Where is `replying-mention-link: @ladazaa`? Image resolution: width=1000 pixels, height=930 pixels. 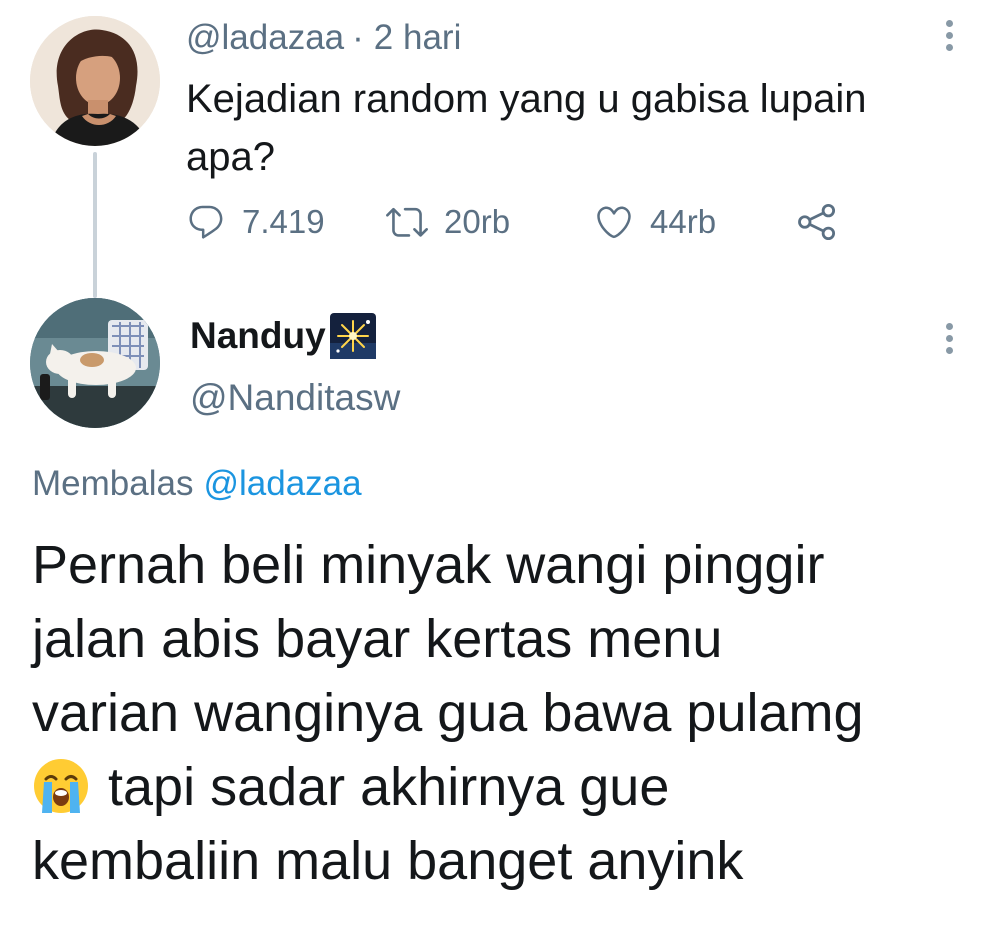
replying-mention-link: @ladazaa is located at coordinates (282, 483).